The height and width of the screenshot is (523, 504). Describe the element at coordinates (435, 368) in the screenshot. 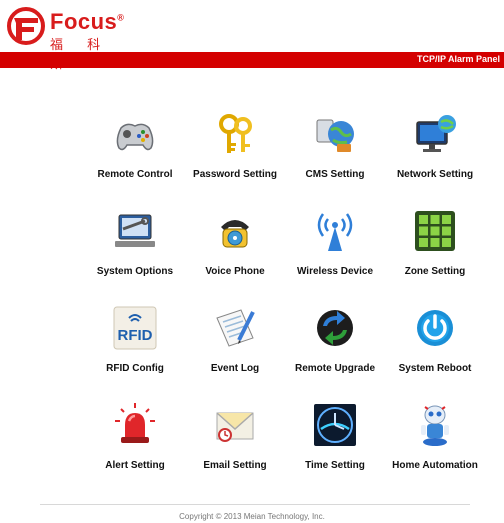

I see `tile-label: System Reboot` at that location.